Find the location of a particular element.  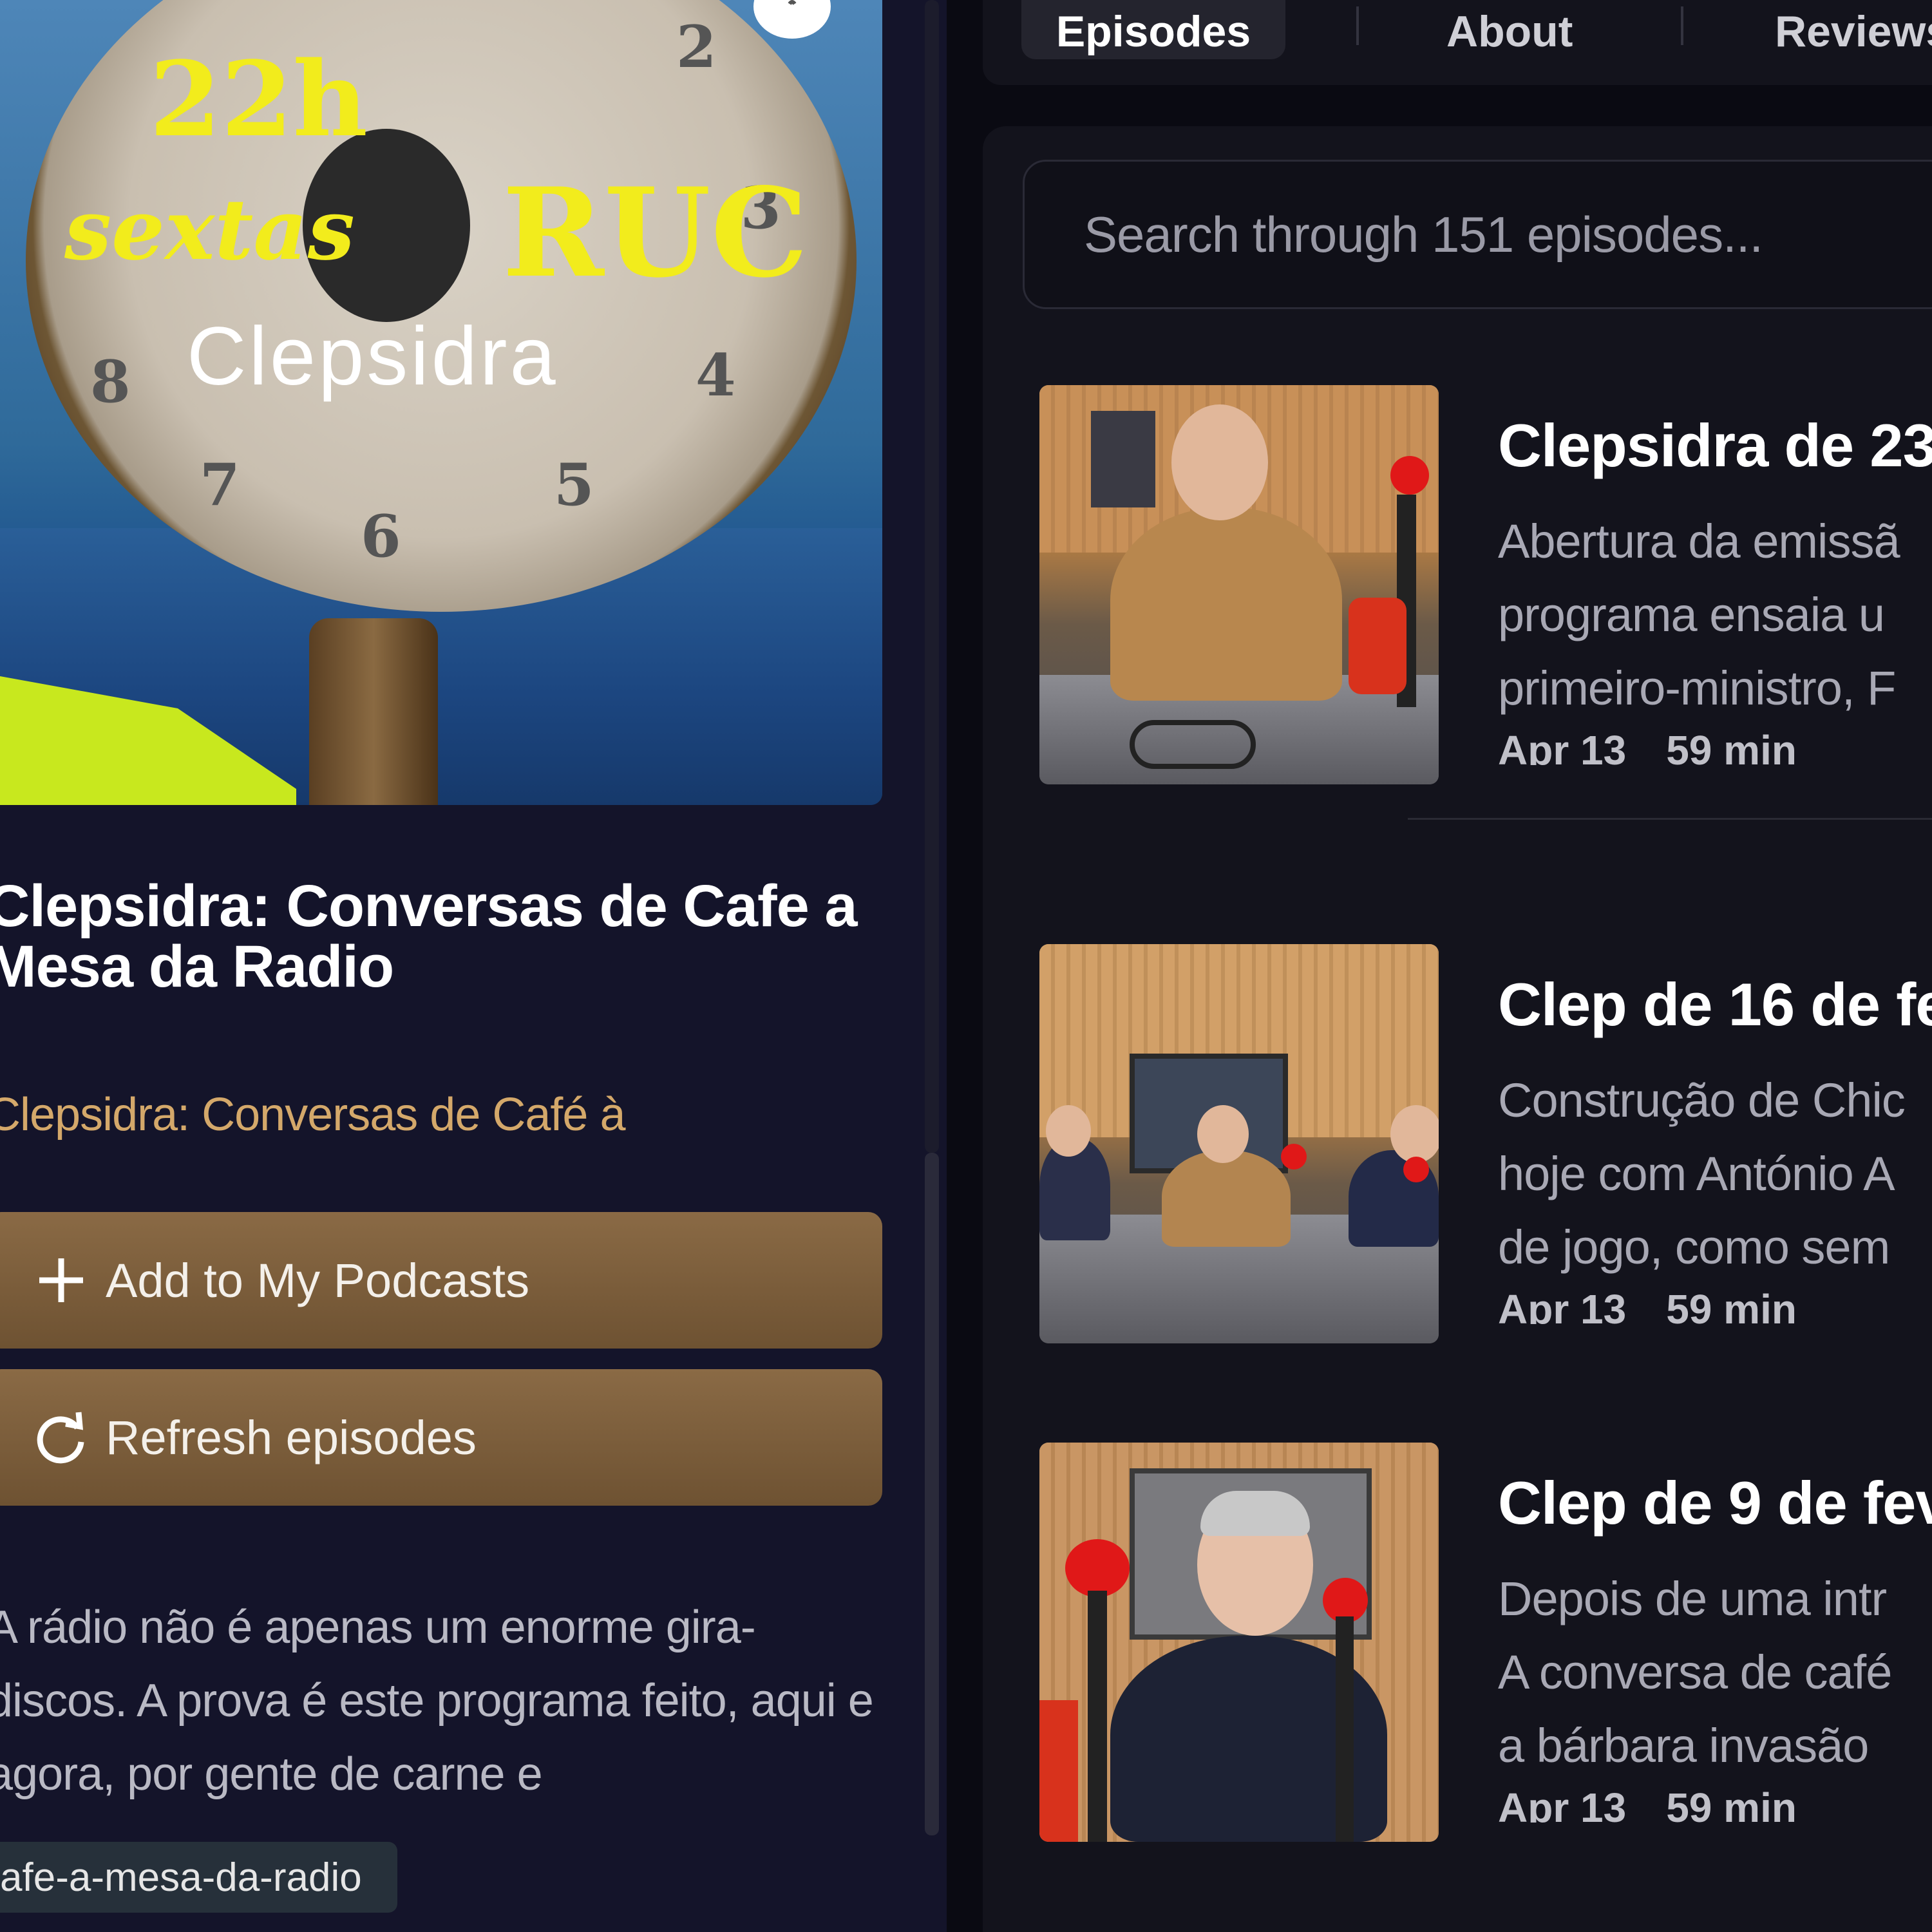

podcast-author-link: Clepsidra: Conversas de Café à is located at coordinates (313, 1114).